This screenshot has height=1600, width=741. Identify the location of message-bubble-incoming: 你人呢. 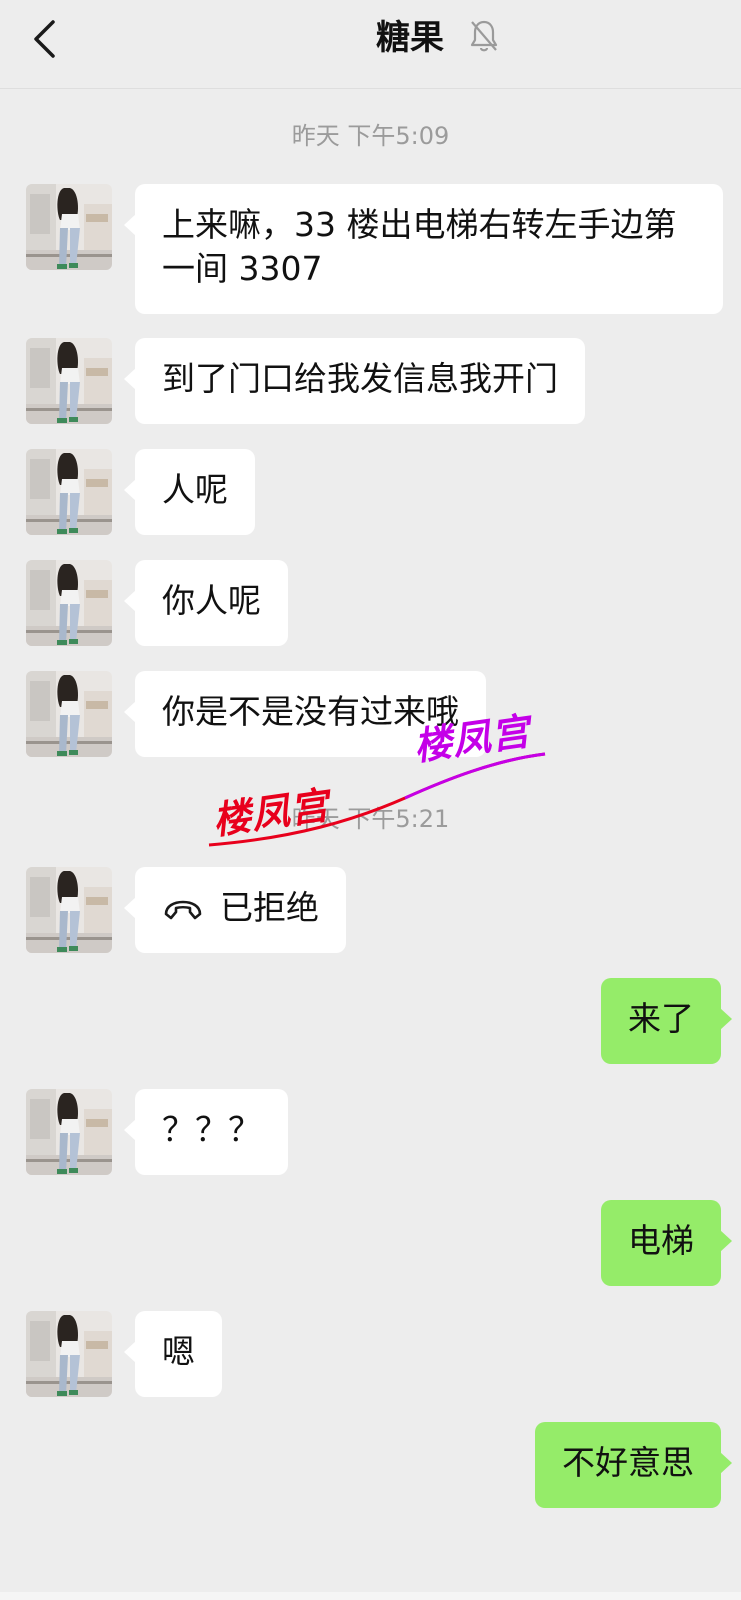
(206, 603).